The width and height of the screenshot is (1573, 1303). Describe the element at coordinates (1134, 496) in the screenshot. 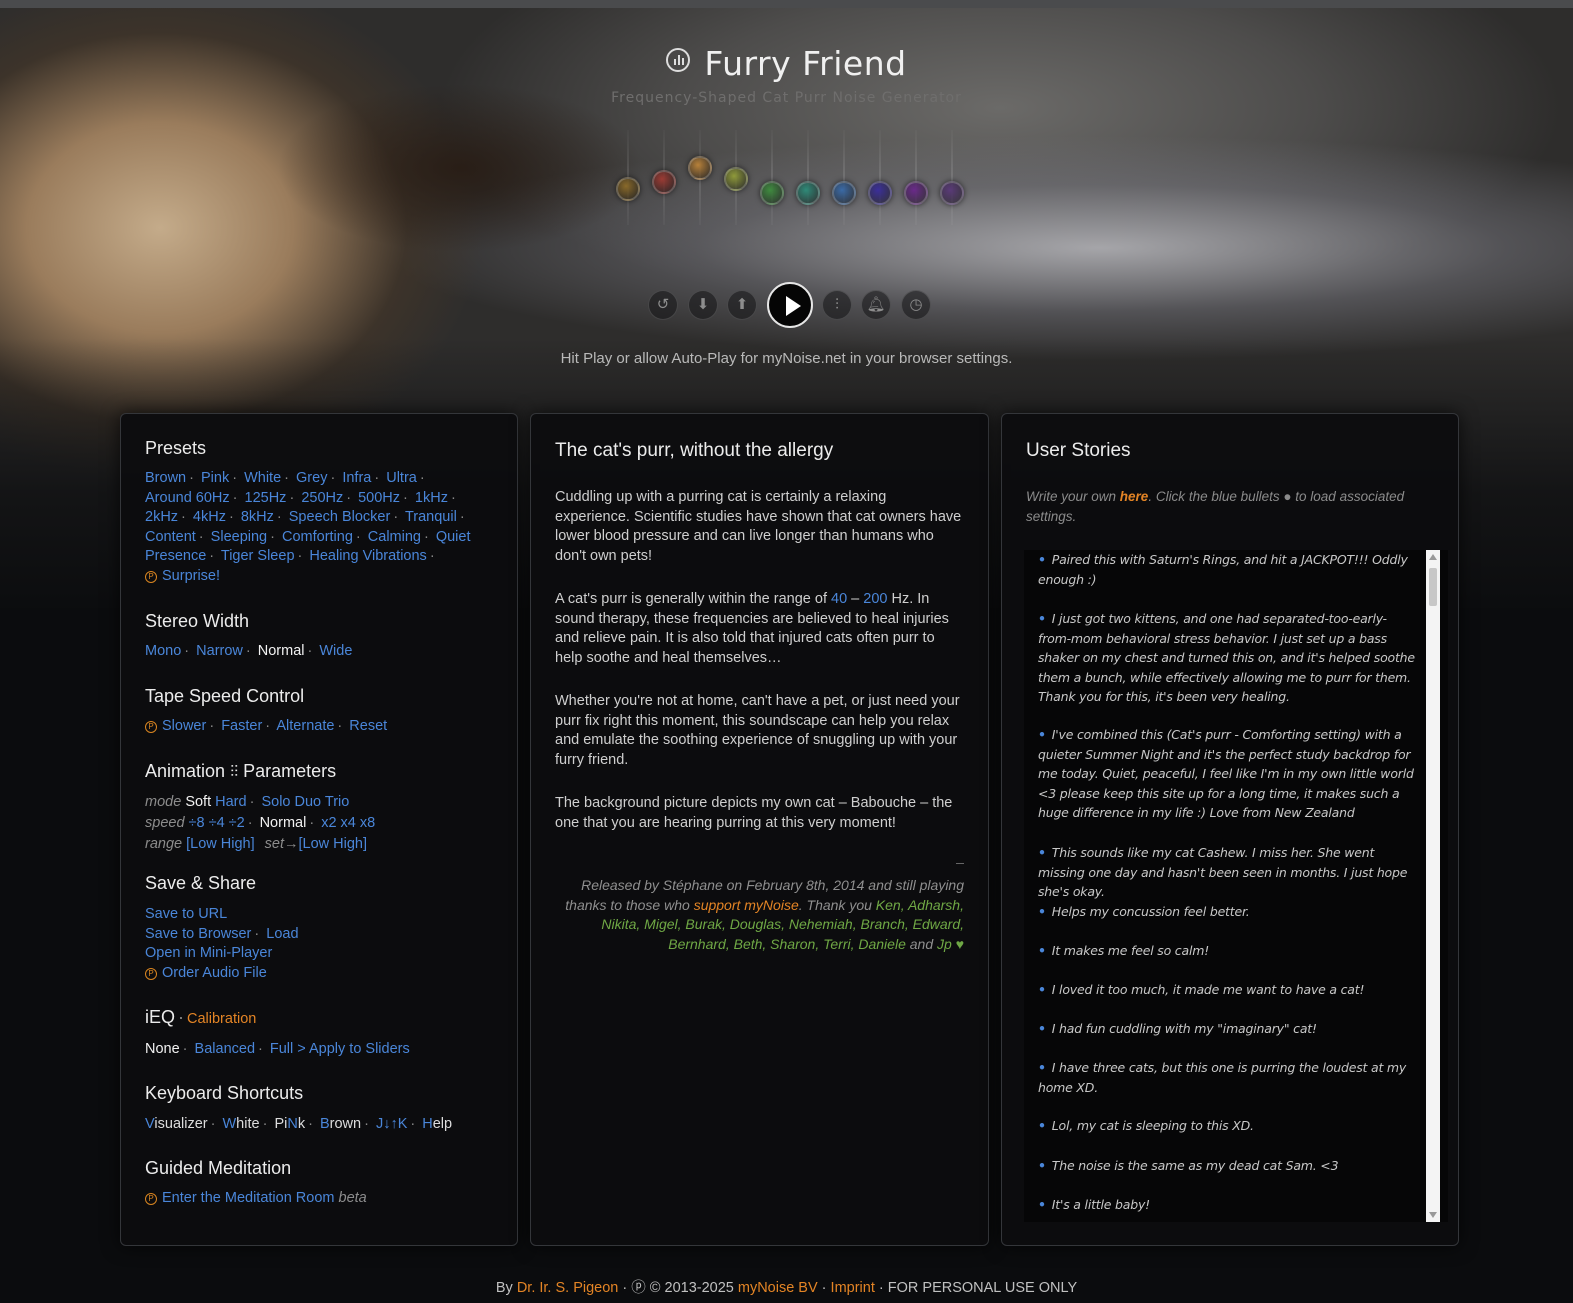

I see `write-story-link: here` at that location.